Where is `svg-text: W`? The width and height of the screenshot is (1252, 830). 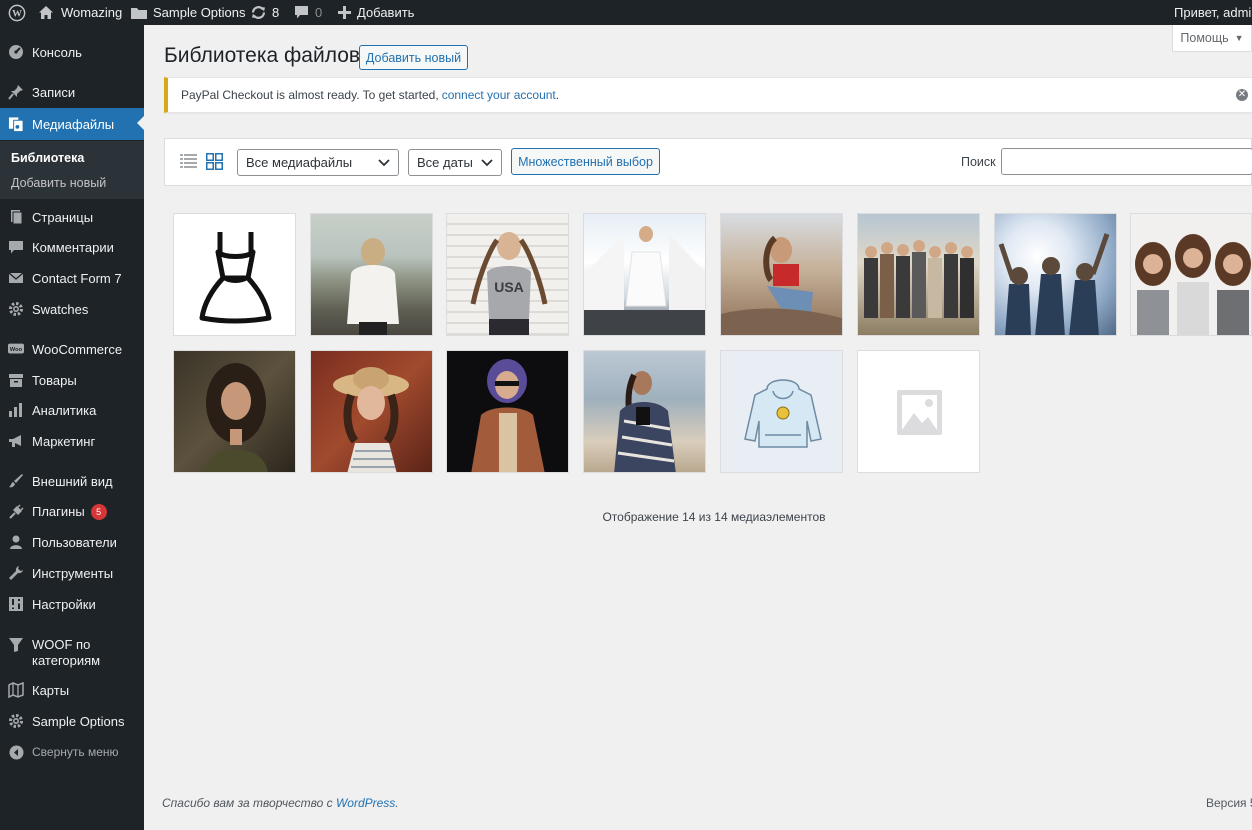
svg-text: W is located at coordinates (17, 13).